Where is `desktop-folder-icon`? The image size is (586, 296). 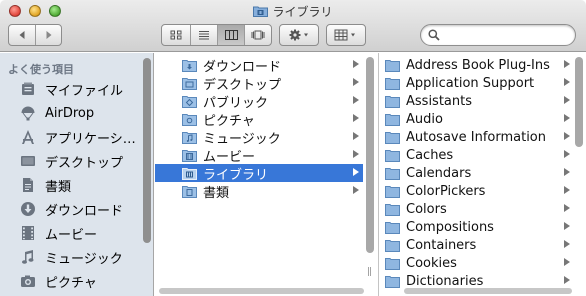 desktop-folder-icon is located at coordinates (189, 83).